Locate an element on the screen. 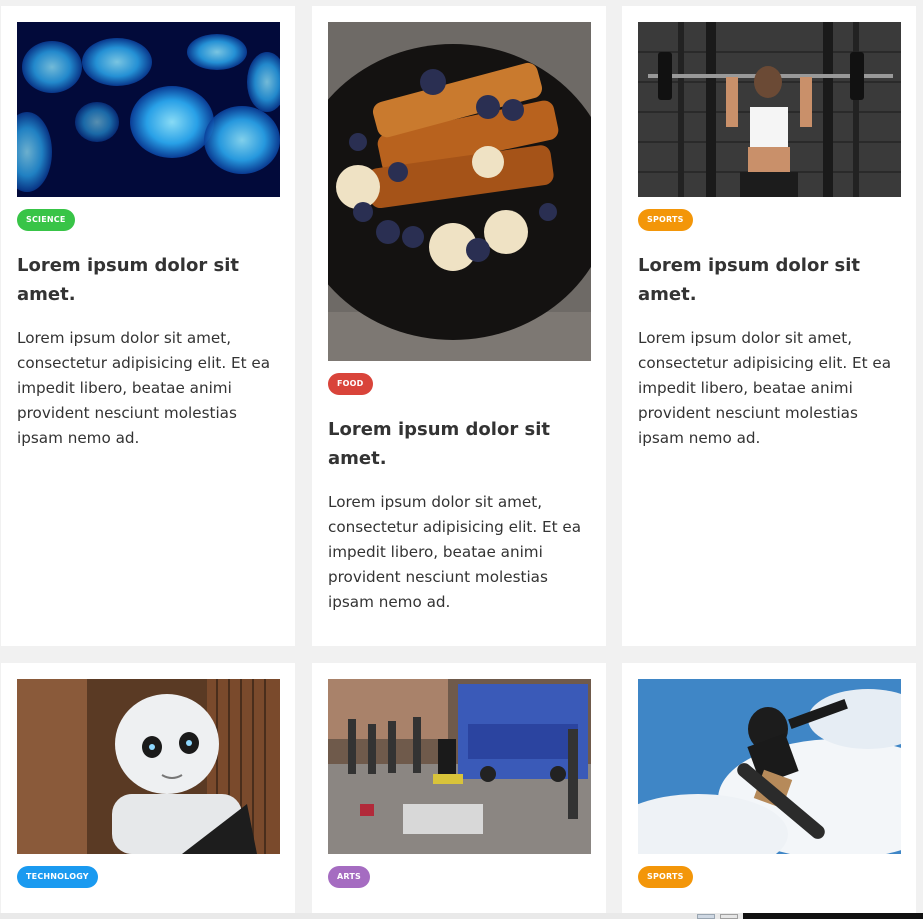 Image resolution: width=923 pixels, height=919 pixels. category-badge: TECHNOLOGY is located at coordinates (57, 877).